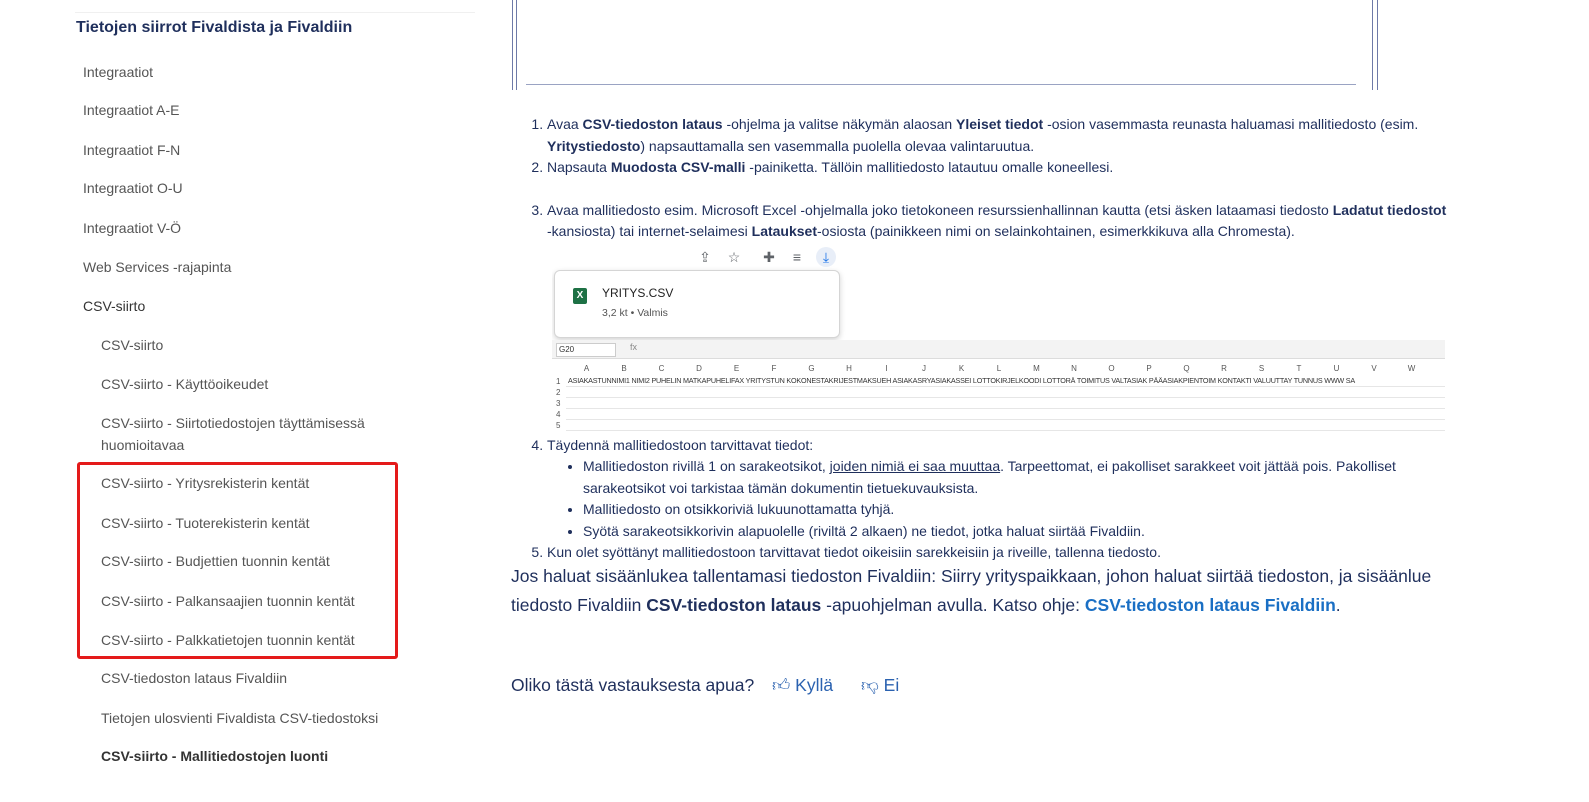 The height and width of the screenshot is (802, 1589). I want to click on column-header: C, so click(661, 368).